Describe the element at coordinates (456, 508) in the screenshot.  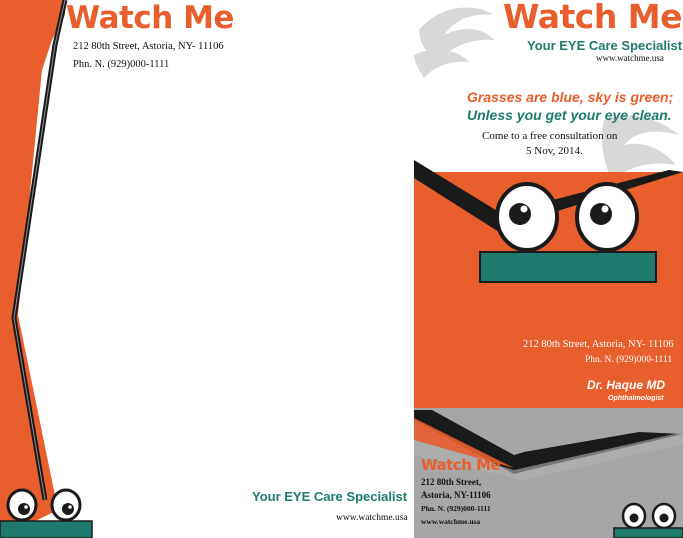
I see `card-phone: Phn. N. (929)000-1111` at that location.